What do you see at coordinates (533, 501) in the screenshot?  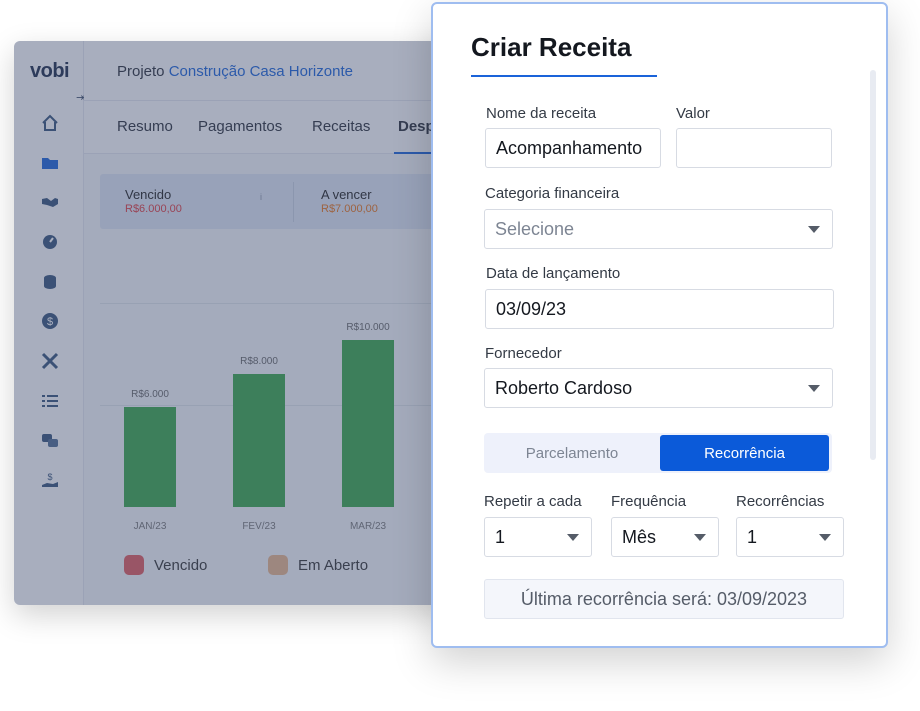 I see `repetir-label: Repetir a cada` at bounding box center [533, 501].